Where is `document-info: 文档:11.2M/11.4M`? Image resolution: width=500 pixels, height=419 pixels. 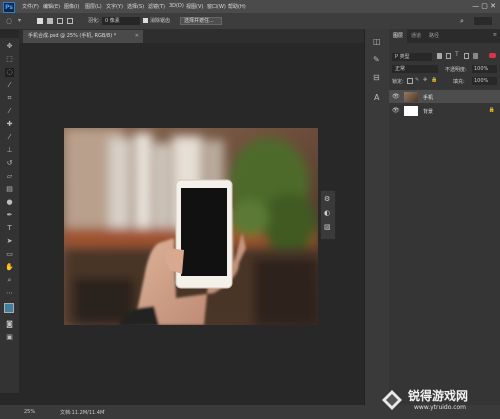 document-info: 文档:11.2M/11.4M is located at coordinates (82, 412).